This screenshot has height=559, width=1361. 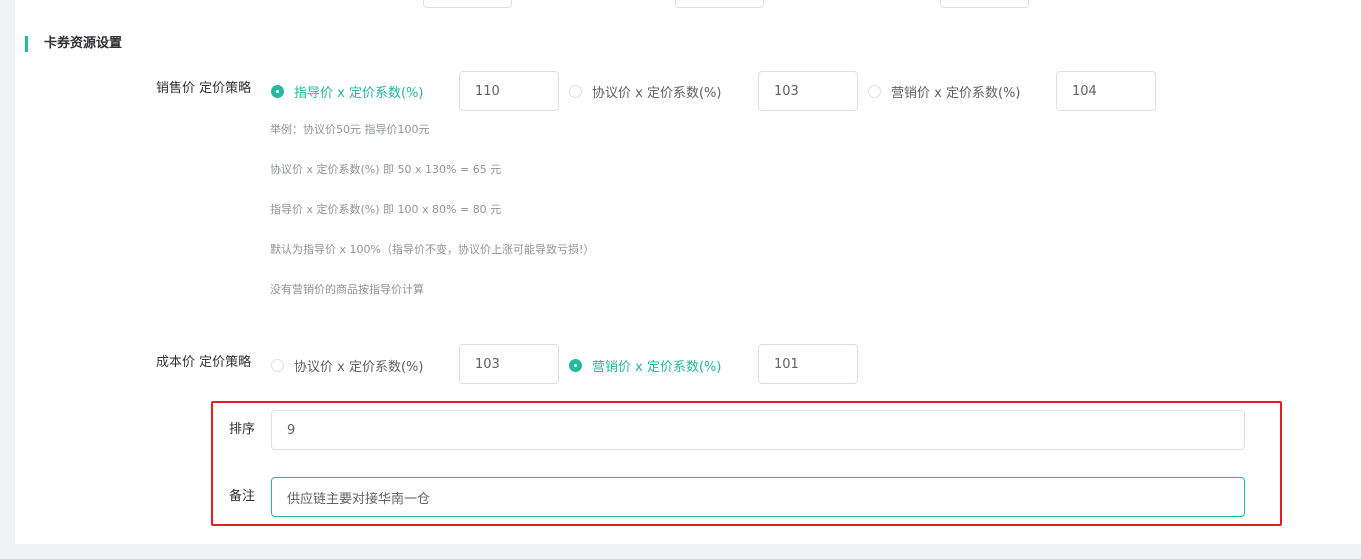 I want to click on sale-marketing-coef-input, so click(x=1106, y=91).